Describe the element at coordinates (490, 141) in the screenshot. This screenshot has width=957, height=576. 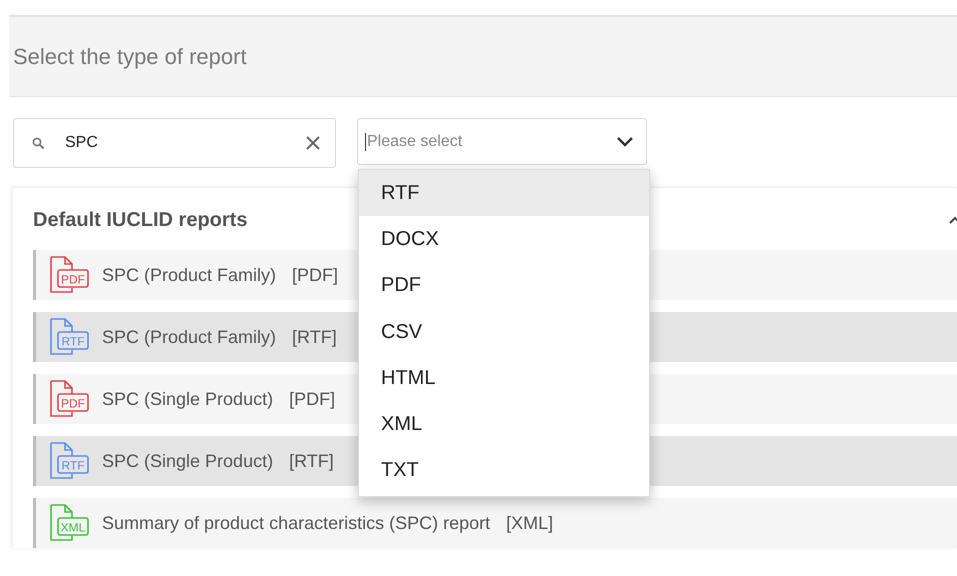
I see `select-placeholder: Please select` at that location.